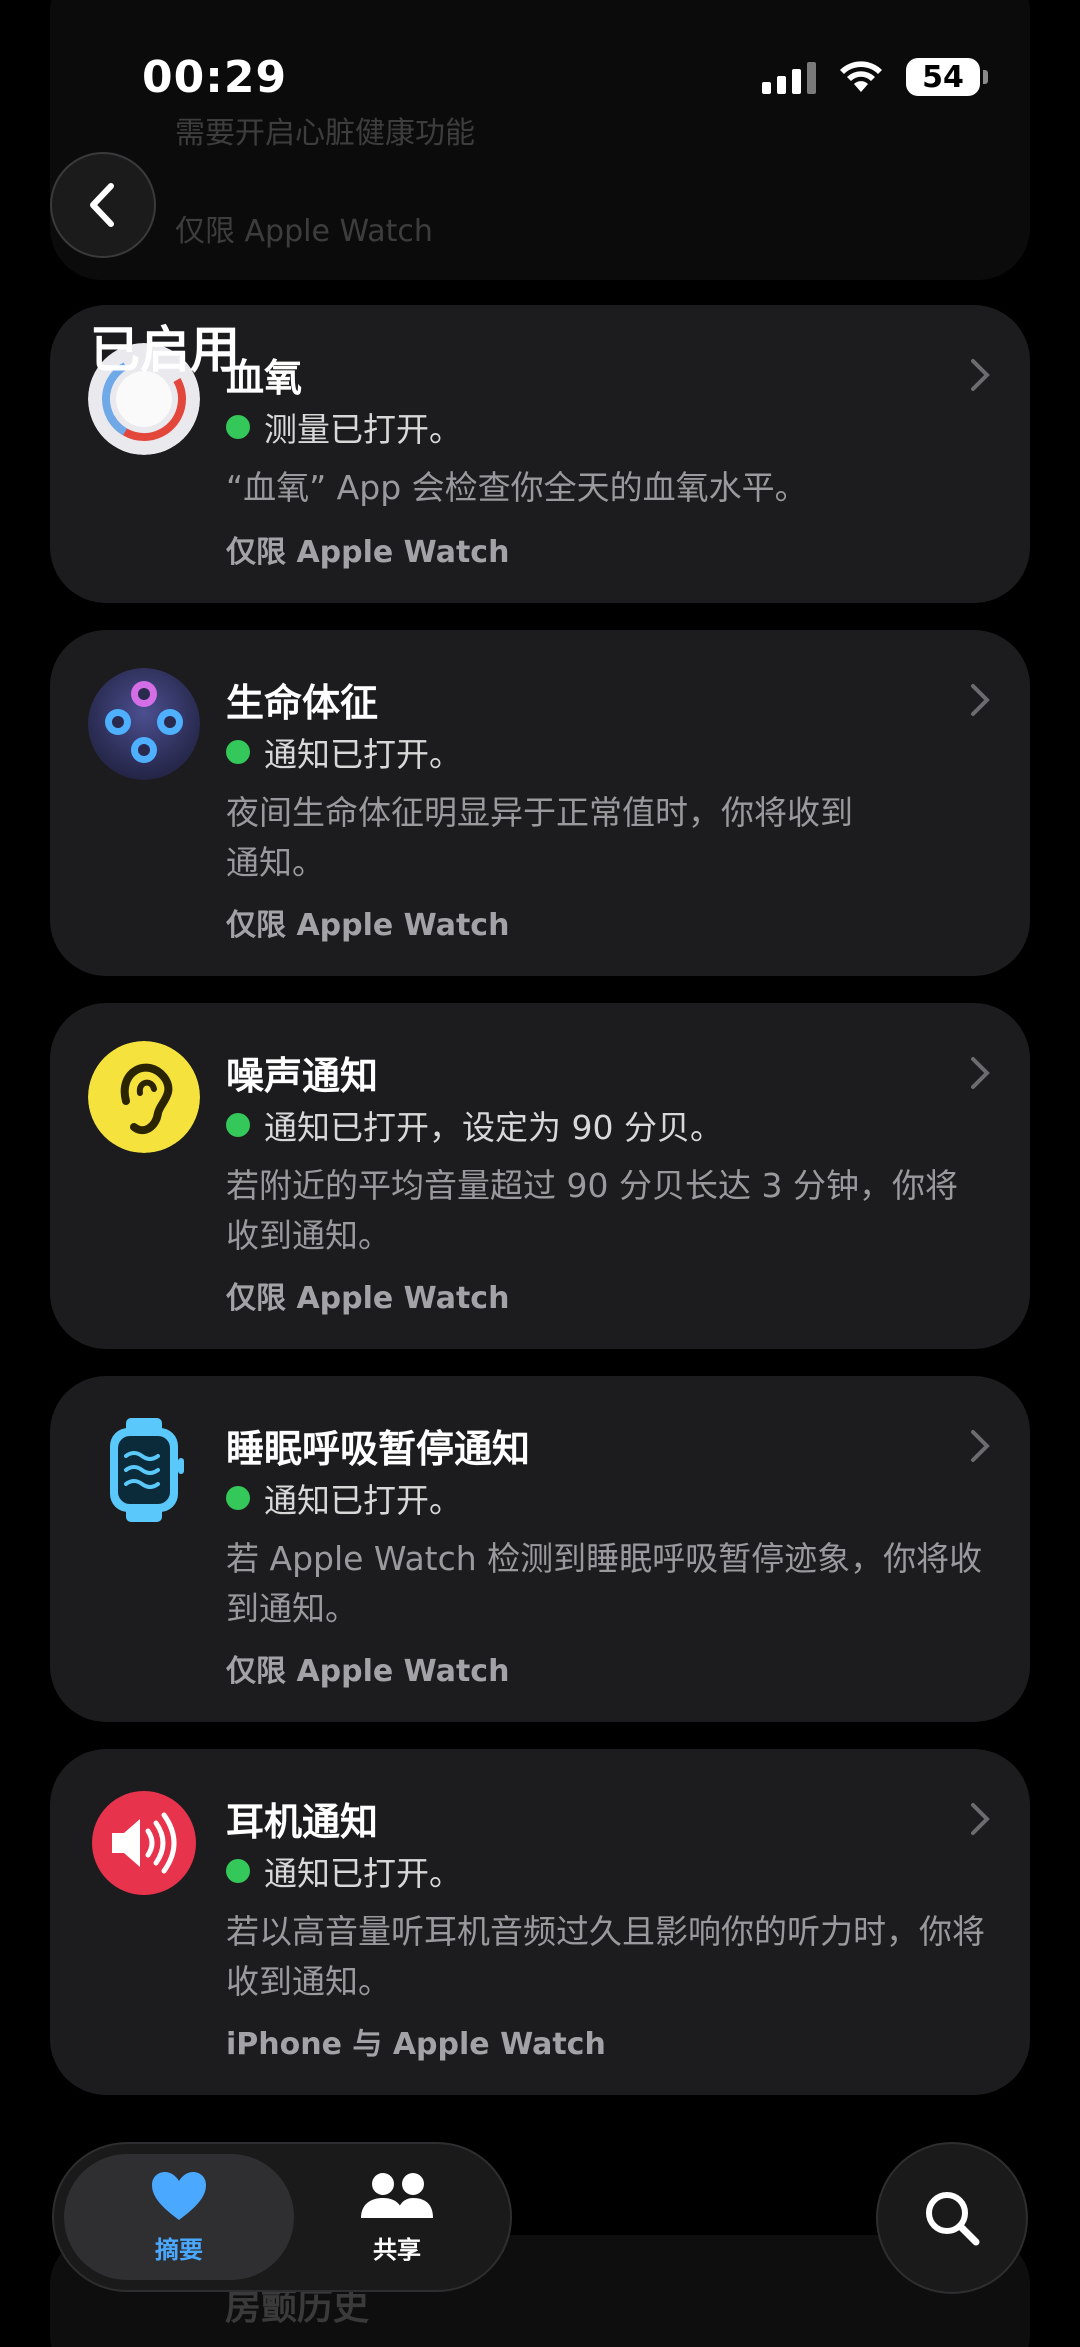 This screenshot has height=2347, width=1080. What do you see at coordinates (517, 487) in the screenshot?
I see `card-description: “血氧” App 会检查你全天的血氧水平。` at bounding box center [517, 487].